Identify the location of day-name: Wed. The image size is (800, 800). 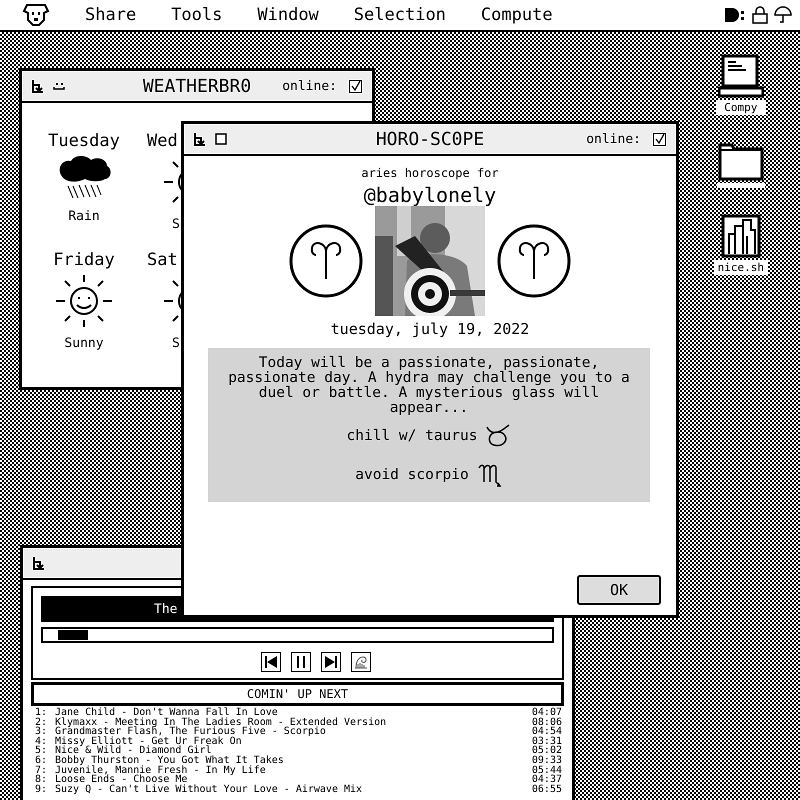
(162, 141).